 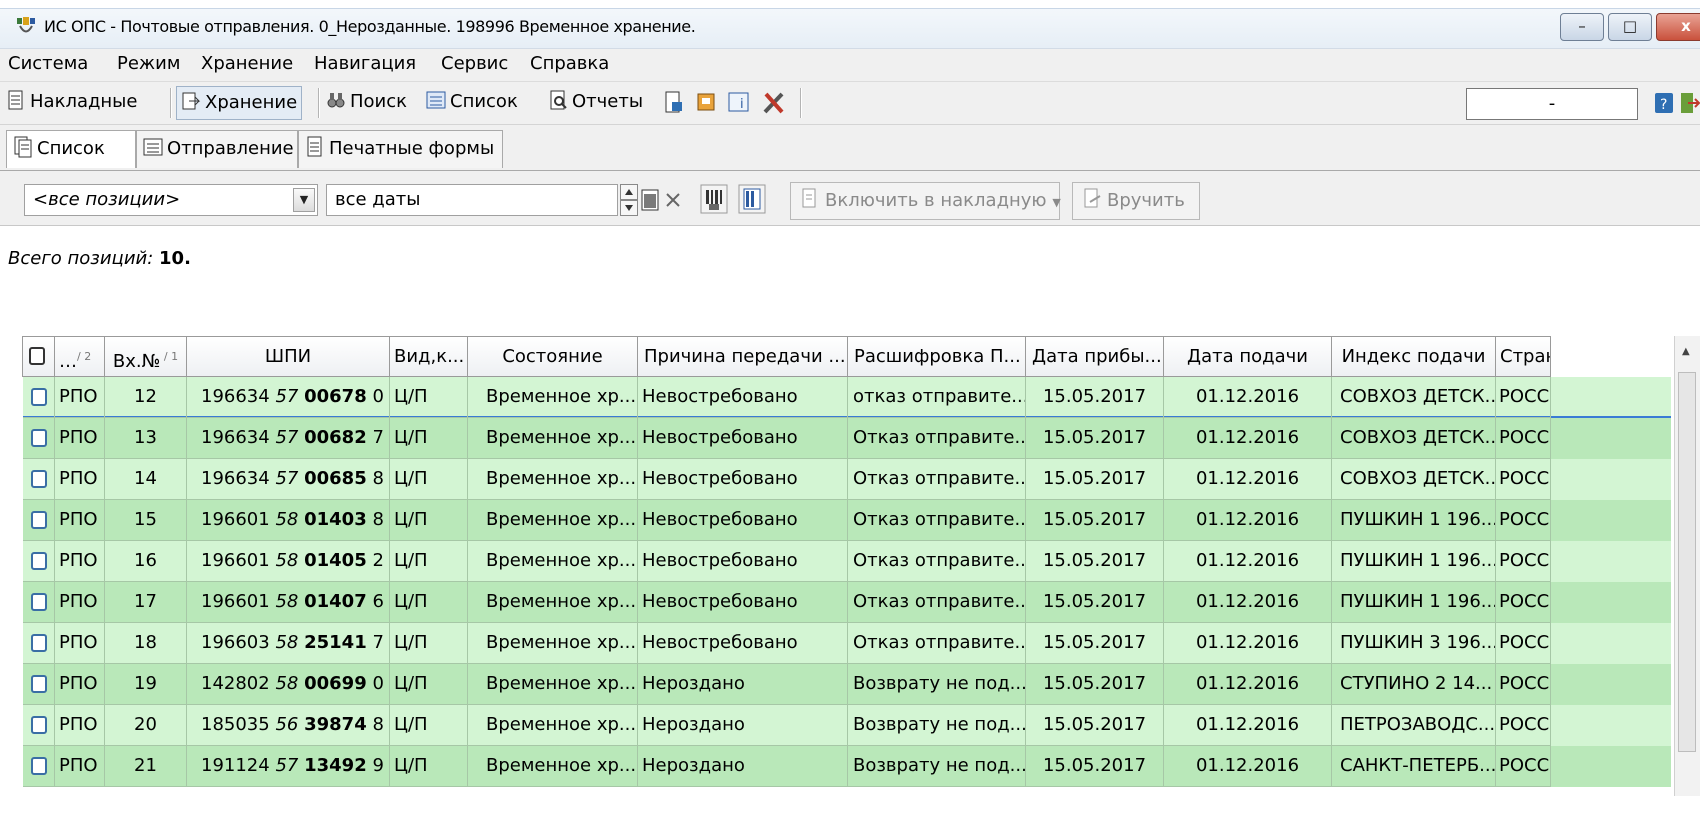 I want to click on menu-spravka: Справка, so click(x=569, y=63).